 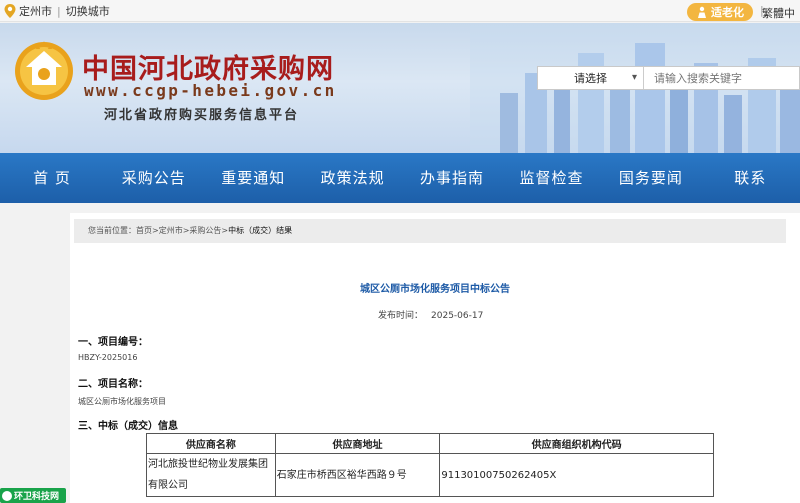 What do you see at coordinates (451, 178) in the screenshot?
I see `nav-item-guide: 办事指南` at bounding box center [451, 178].